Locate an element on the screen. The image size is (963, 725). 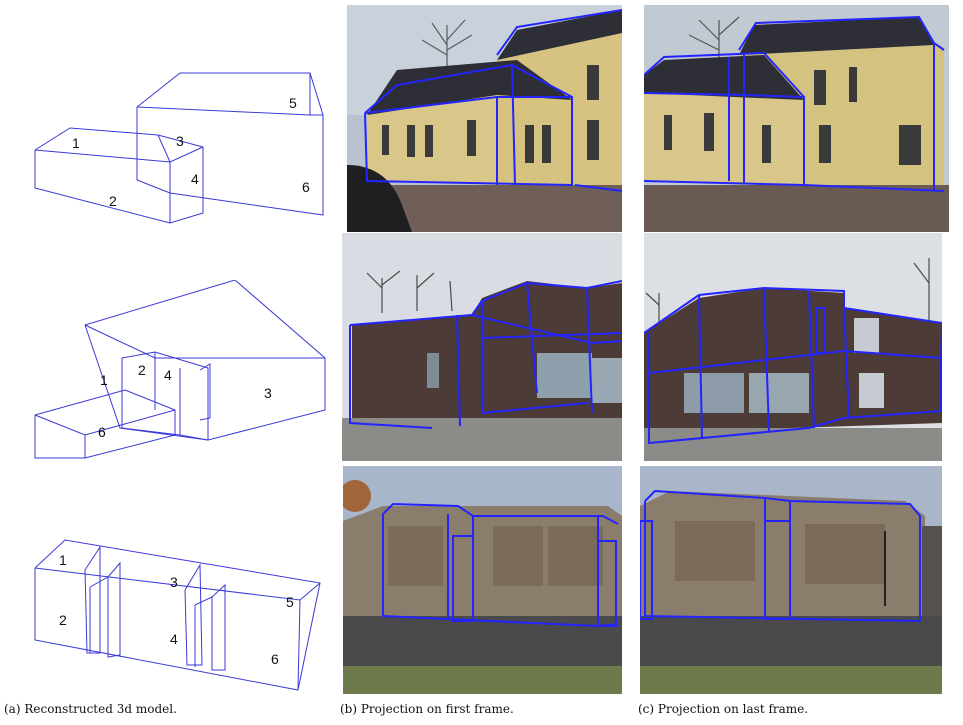
model-2-label: 2 is located at coordinates (142, 370).